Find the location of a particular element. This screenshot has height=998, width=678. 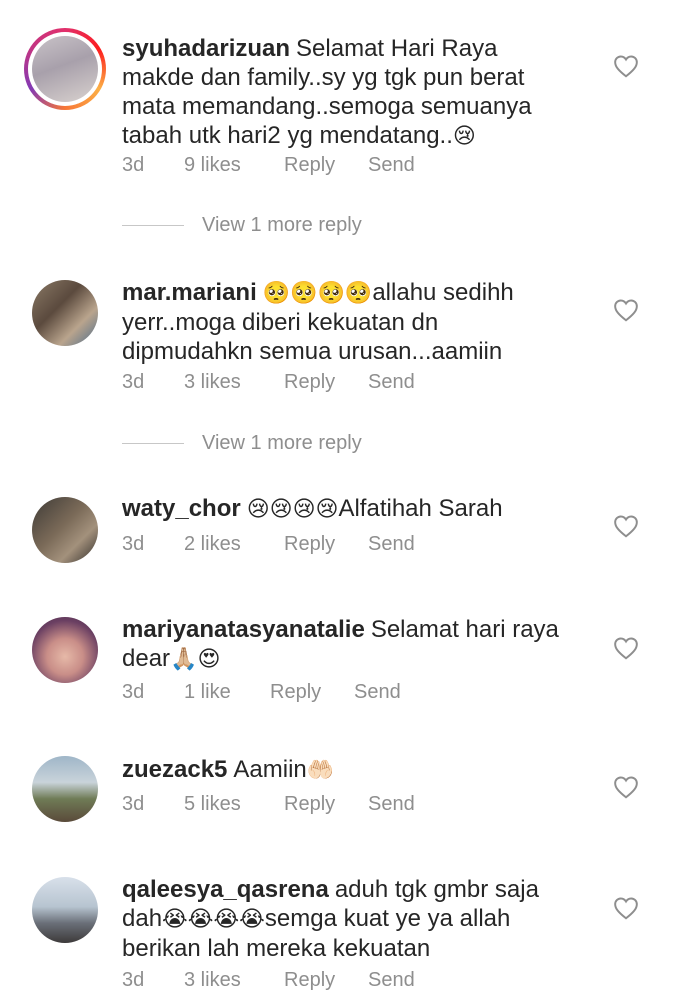

comment-username: zuezack5 is located at coordinates (174, 769).